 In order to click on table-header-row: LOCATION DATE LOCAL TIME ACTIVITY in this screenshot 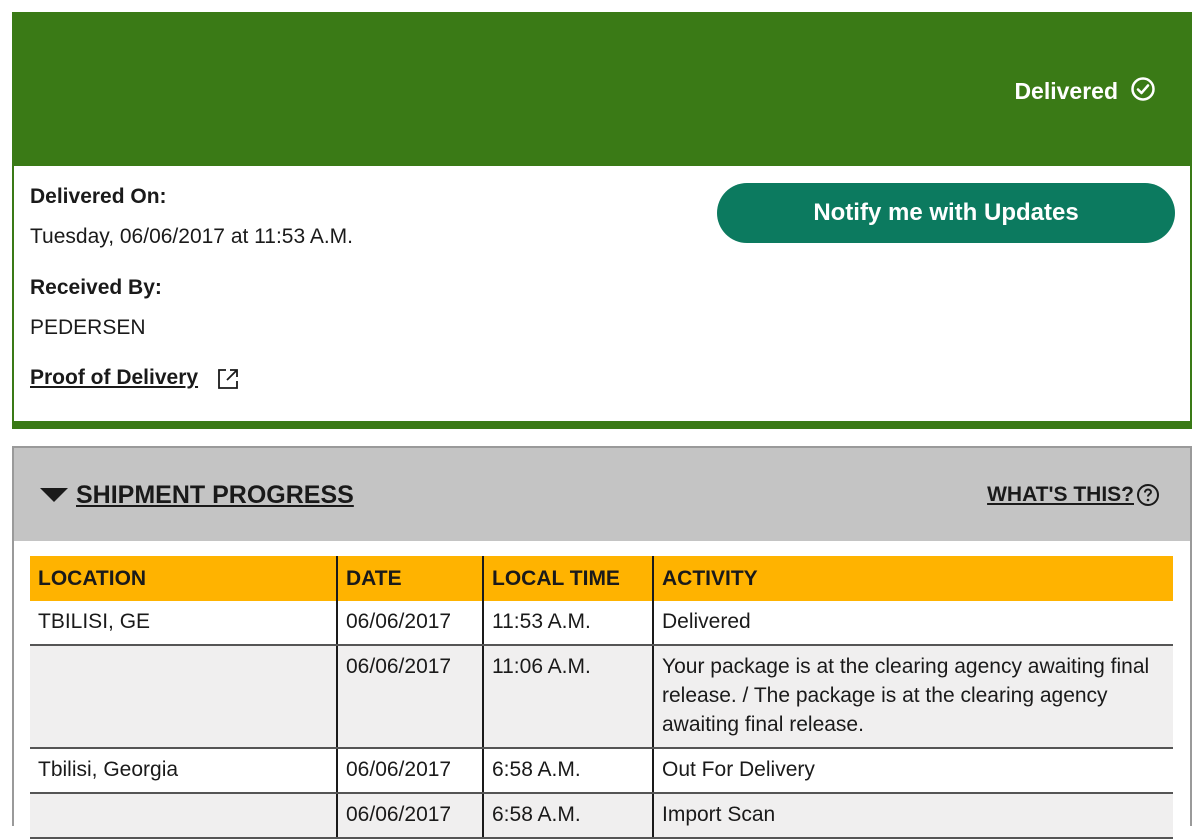, I will do `click(601, 578)`.